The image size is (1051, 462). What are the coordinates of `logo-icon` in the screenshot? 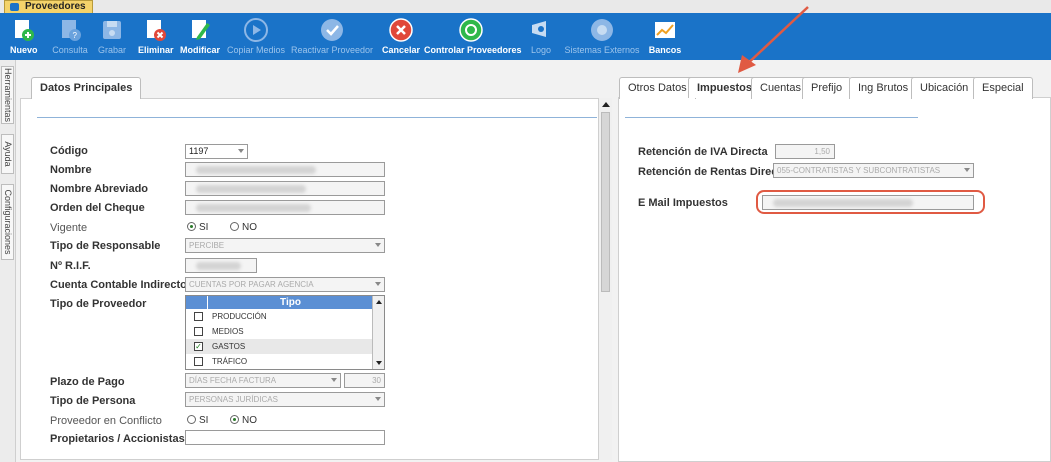 It's located at (539, 29).